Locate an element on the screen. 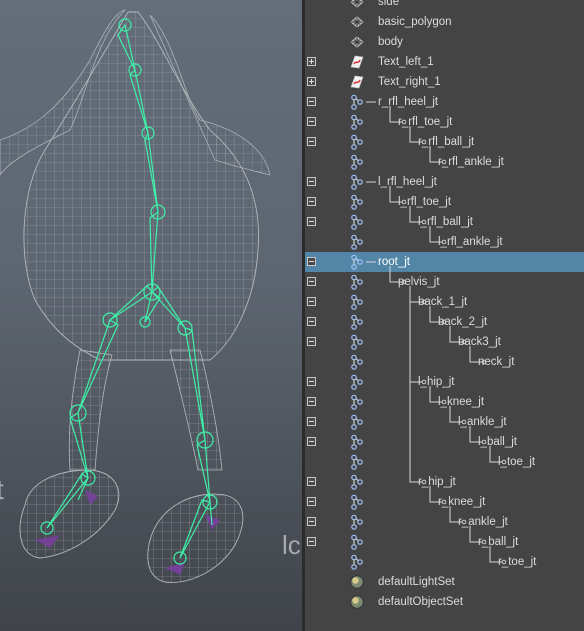  outliner-item-label: l_rfl_toe_jt is located at coordinates (425, 202).